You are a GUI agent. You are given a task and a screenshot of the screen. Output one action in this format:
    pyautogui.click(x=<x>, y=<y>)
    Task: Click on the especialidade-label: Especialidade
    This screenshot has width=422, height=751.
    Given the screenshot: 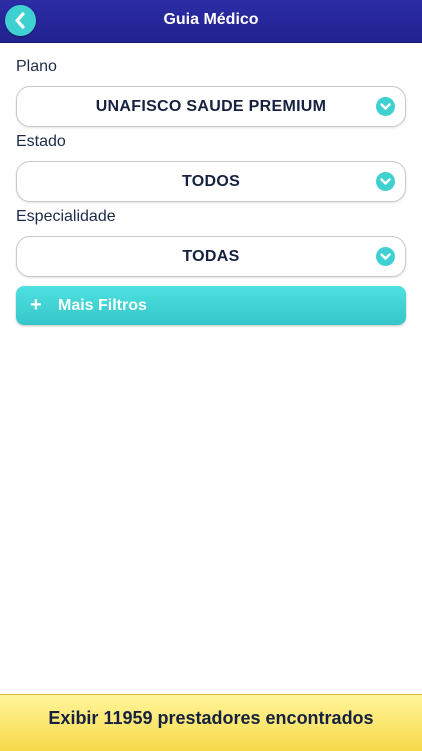 What is the action you would take?
    pyautogui.click(x=66, y=216)
    